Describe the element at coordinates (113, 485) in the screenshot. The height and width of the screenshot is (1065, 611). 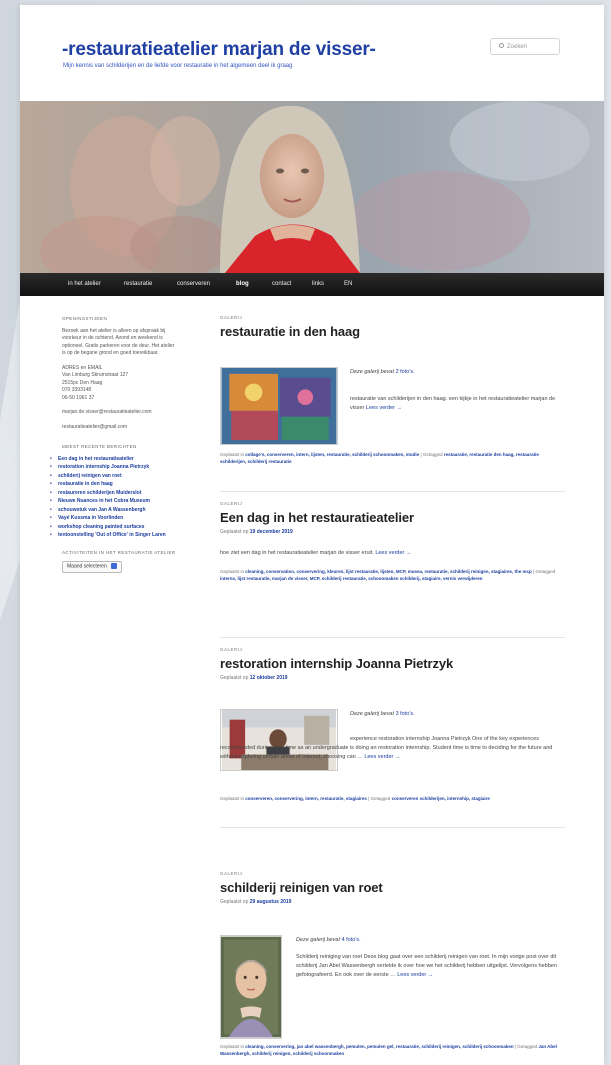
I see `recent-post-link: restauratie in den haag` at that location.